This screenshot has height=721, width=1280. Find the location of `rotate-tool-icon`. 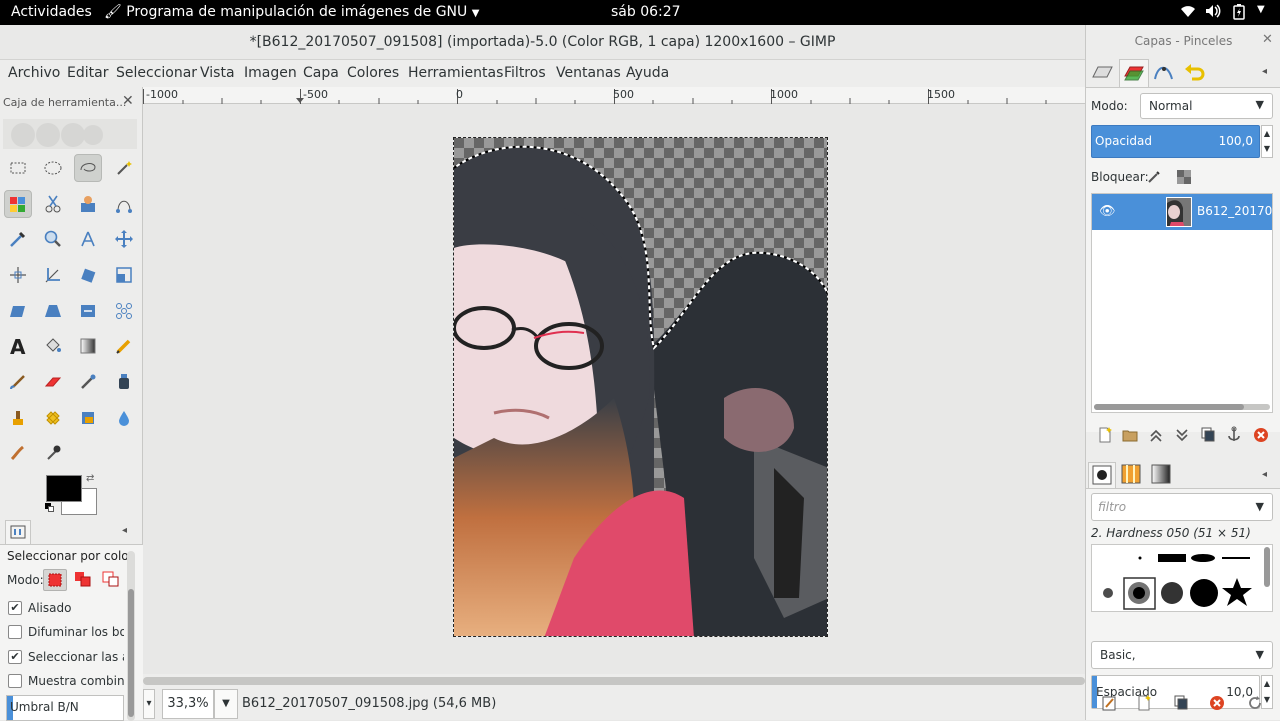

rotate-tool-icon is located at coordinates (88, 275).